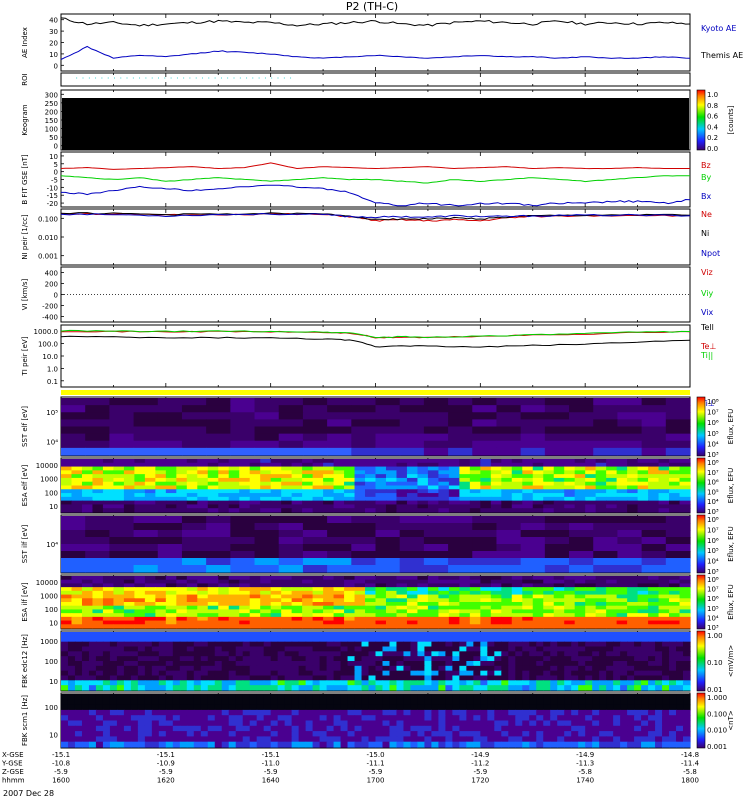  What do you see at coordinates (712, 95) in the screenshot?
I see `colorbar-tick-label-2: 1.0` at bounding box center [712, 95].